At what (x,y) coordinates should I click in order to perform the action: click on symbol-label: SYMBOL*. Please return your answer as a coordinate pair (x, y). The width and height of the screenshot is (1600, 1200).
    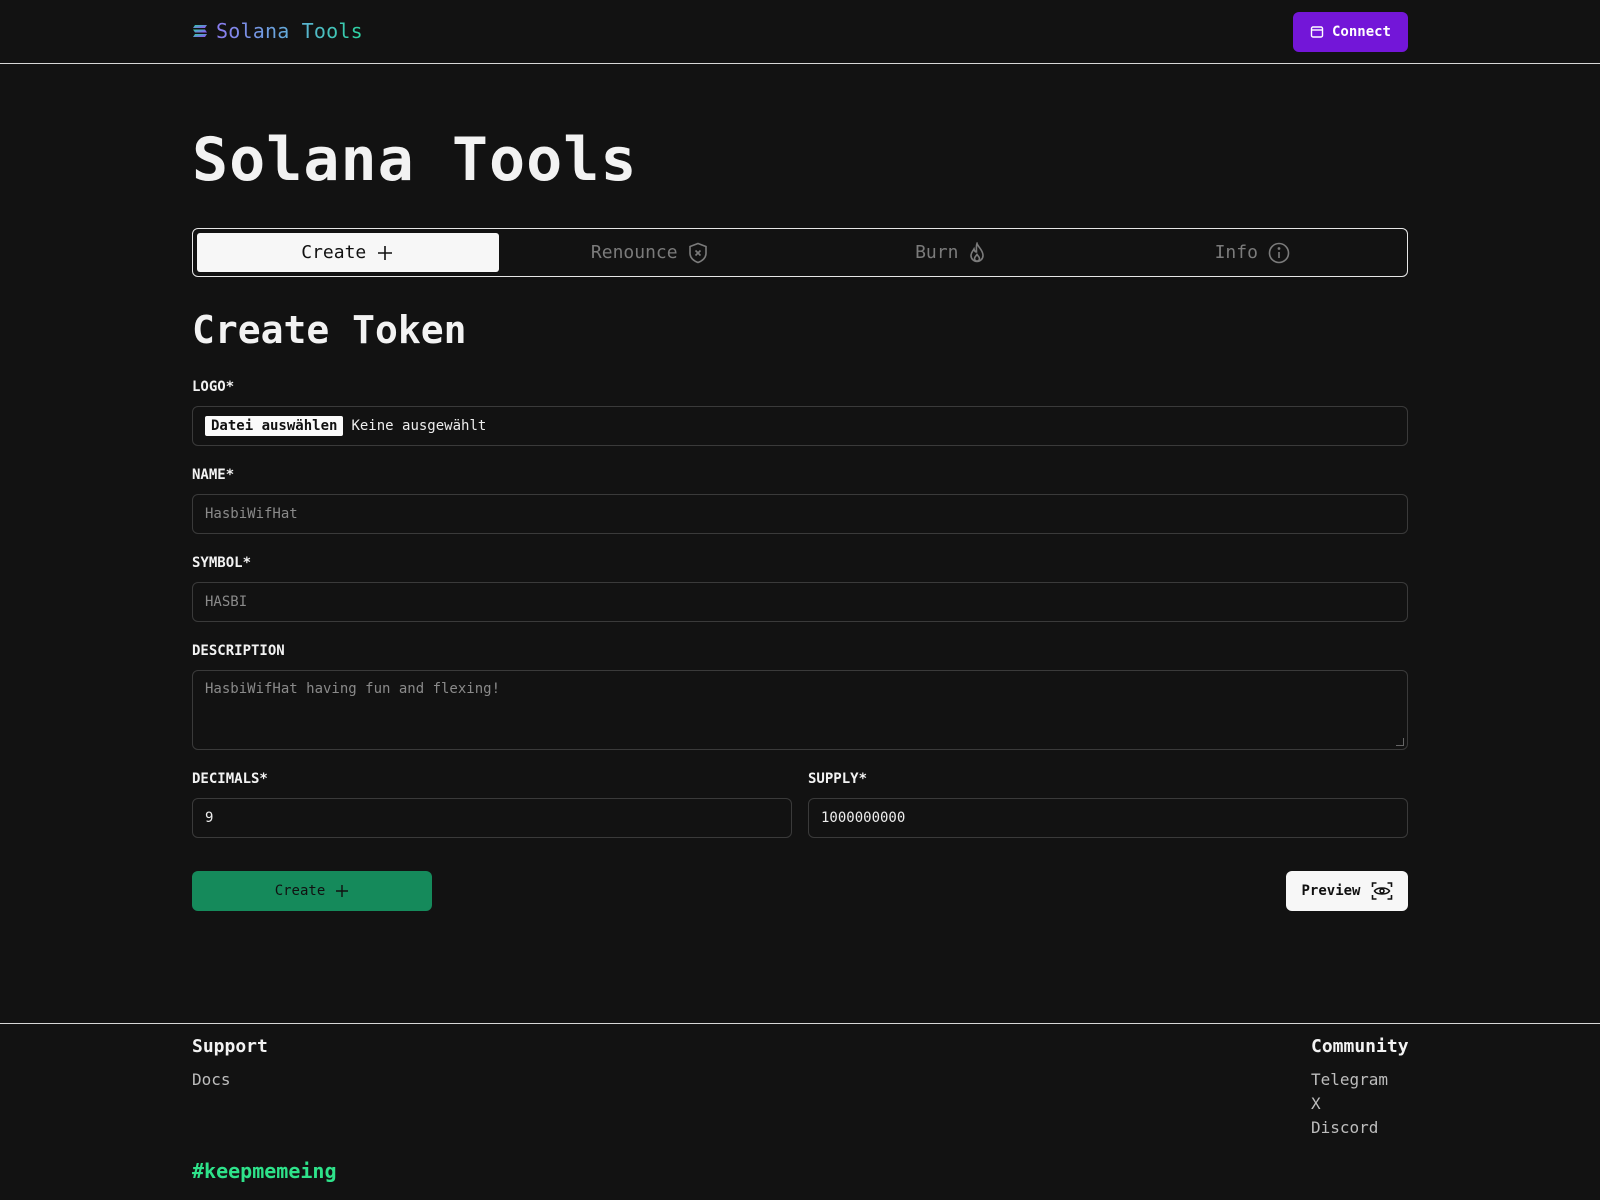
    Looking at the image, I should click on (222, 563).